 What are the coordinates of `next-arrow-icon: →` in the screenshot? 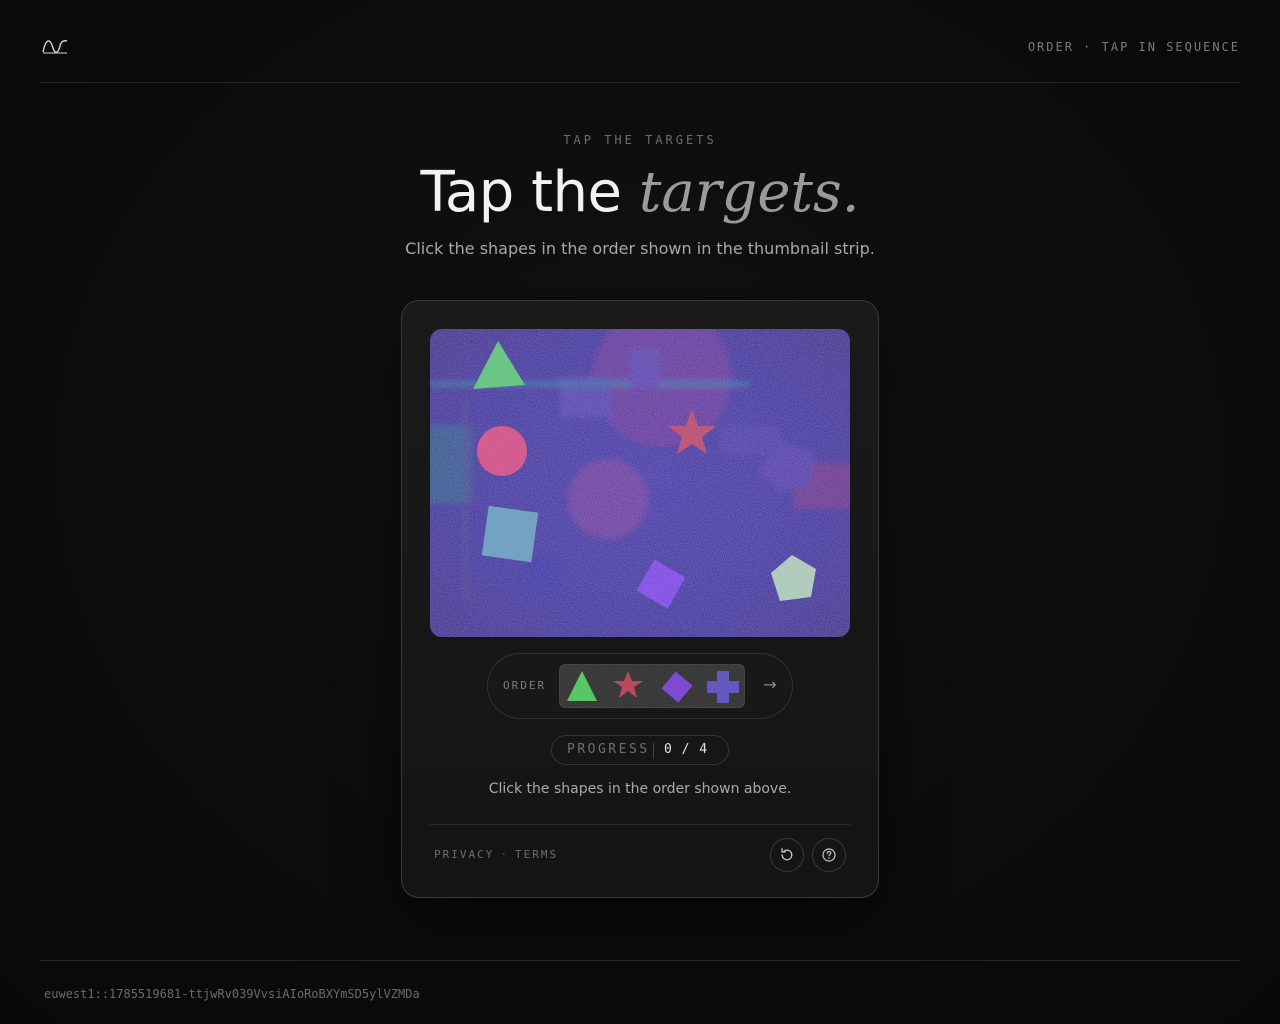 It's located at (770, 685).